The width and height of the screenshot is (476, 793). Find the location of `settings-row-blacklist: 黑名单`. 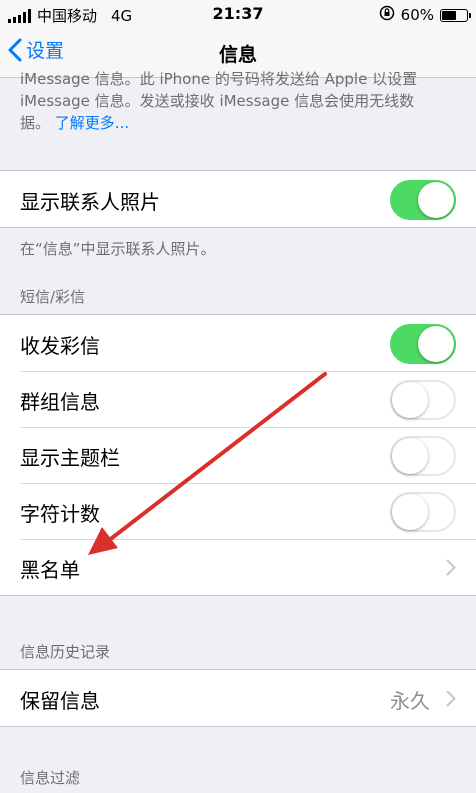

settings-row-blacklist: 黑名单 is located at coordinates (238, 567).